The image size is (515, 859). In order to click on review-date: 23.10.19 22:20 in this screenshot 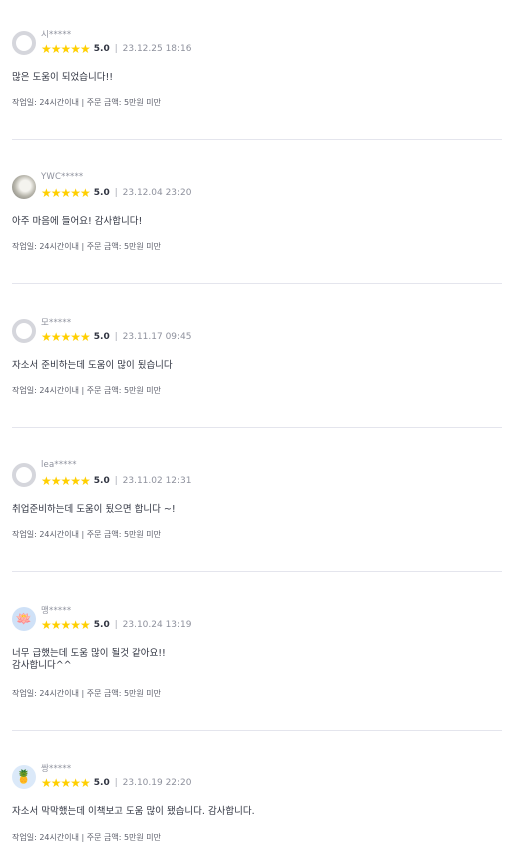, I will do `click(157, 783)`.